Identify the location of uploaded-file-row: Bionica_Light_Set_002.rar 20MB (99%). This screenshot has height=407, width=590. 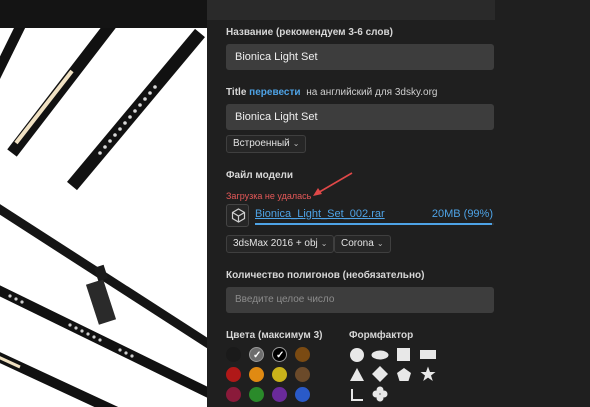
(360, 216).